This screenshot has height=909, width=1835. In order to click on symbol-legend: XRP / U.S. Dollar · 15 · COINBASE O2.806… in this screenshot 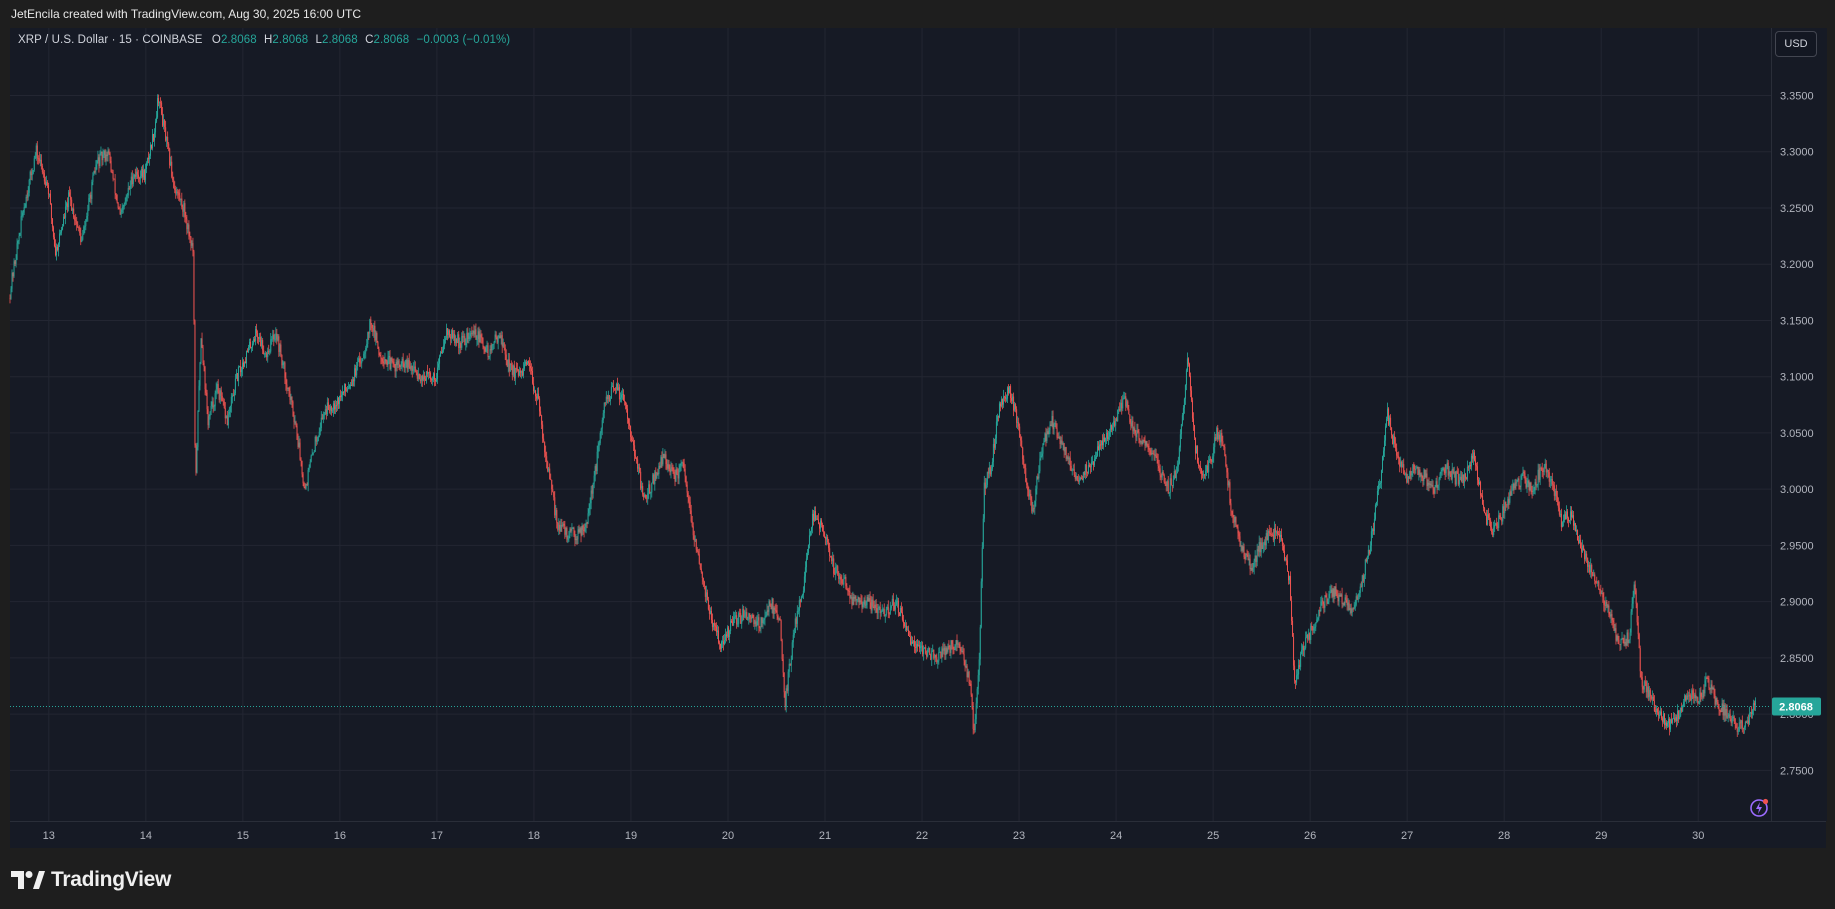, I will do `click(264, 40)`.